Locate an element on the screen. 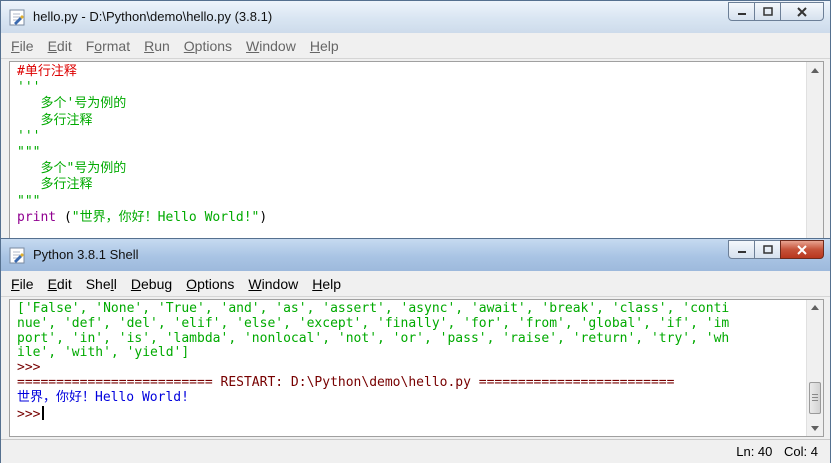 This screenshot has height=463, width=831. status-bar: Ln: 40 Col: 4 is located at coordinates (415, 451).